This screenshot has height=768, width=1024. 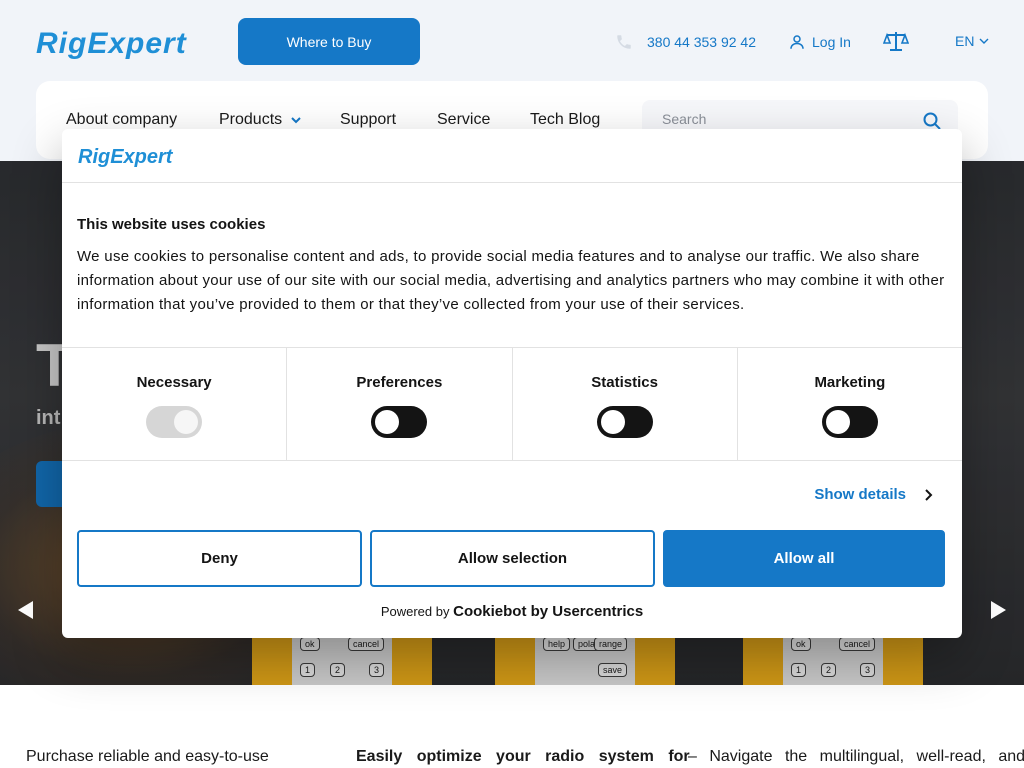 I want to click on consent-marketing: Marketing, so click(x=850, y=404).